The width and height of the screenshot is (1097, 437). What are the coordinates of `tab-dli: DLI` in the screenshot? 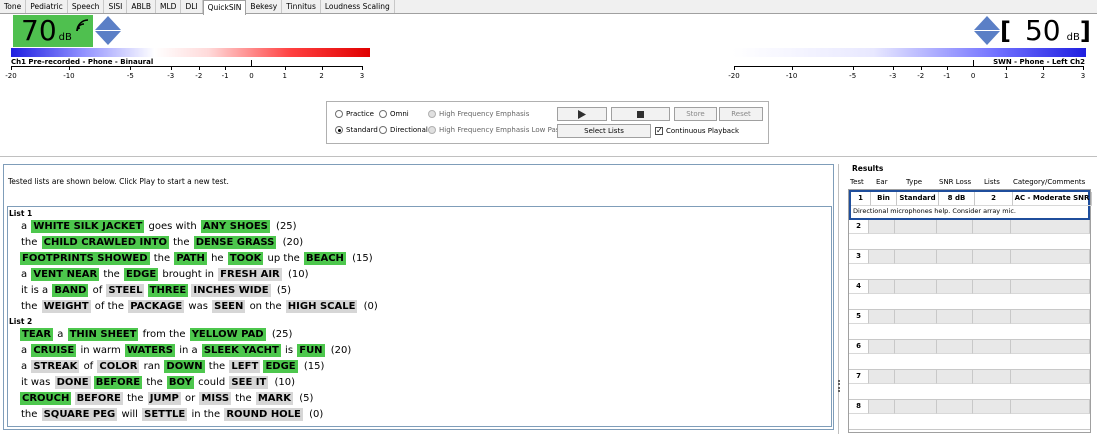 It's located at (192, 6).